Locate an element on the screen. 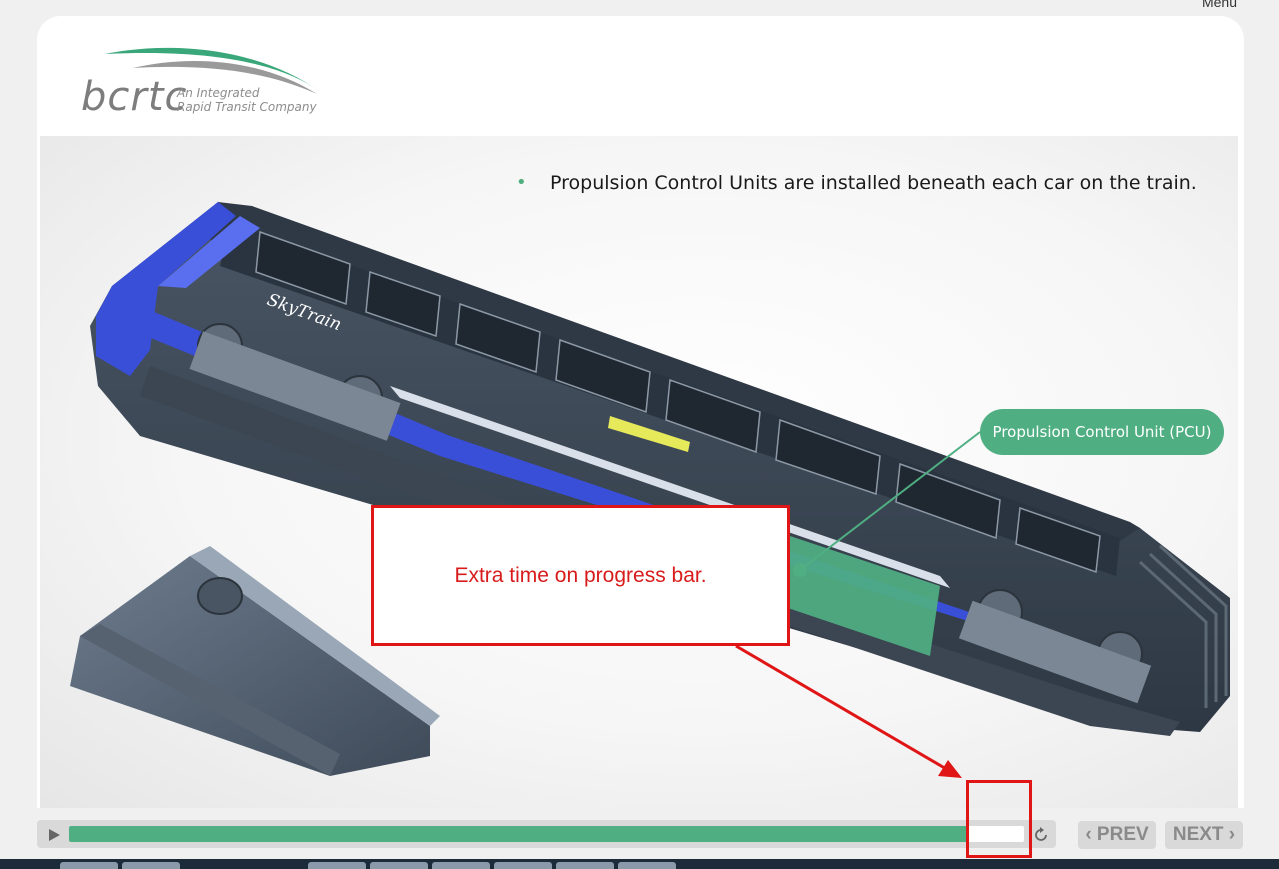 This screenshot has width=1279, height=869. annotation-highlight-box is located at coordinates (999, 819).